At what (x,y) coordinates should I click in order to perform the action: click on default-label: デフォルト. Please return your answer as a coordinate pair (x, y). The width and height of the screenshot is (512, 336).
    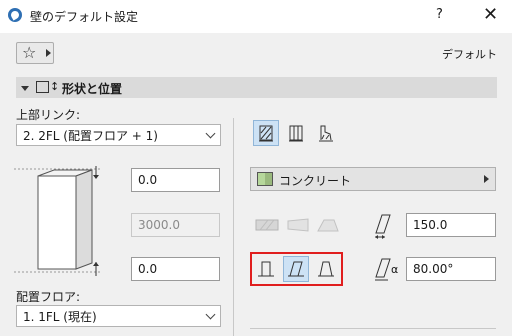
    Looking at the image, I should click on (469, 54).